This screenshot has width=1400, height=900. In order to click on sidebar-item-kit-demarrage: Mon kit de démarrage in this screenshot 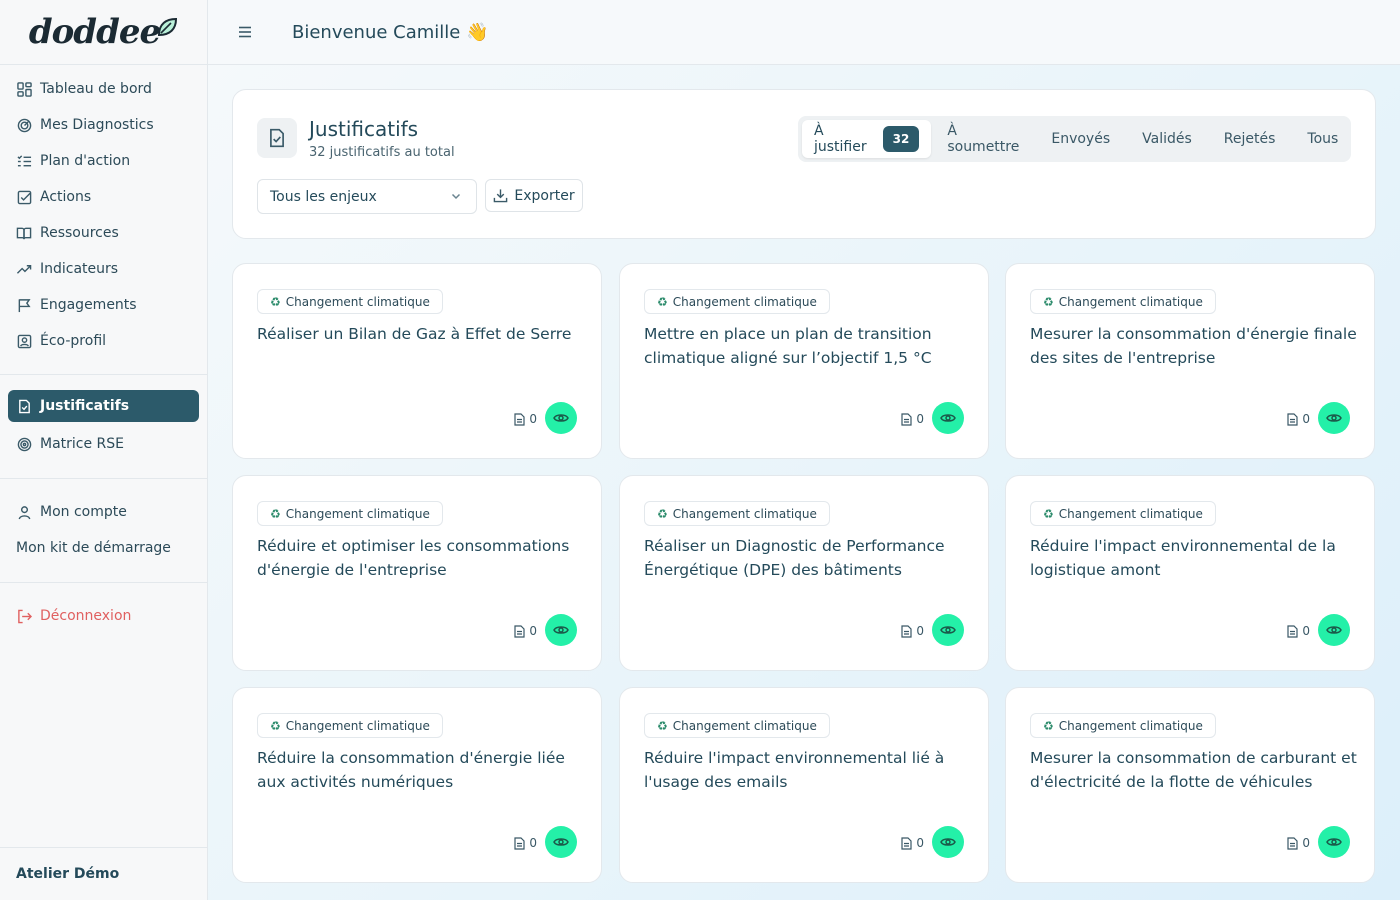, I will do `click(99, 548)`.